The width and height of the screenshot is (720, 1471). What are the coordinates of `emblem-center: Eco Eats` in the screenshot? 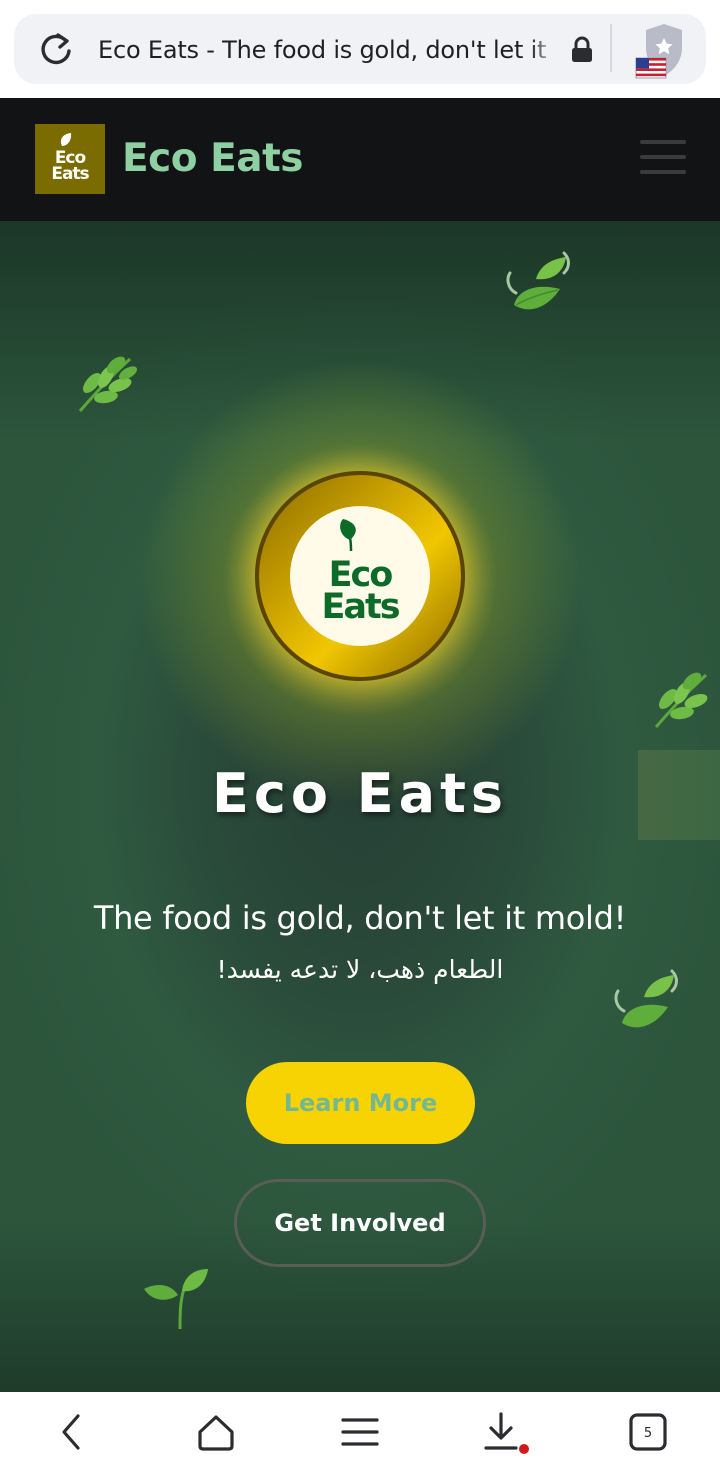 It's located at (360, 576).